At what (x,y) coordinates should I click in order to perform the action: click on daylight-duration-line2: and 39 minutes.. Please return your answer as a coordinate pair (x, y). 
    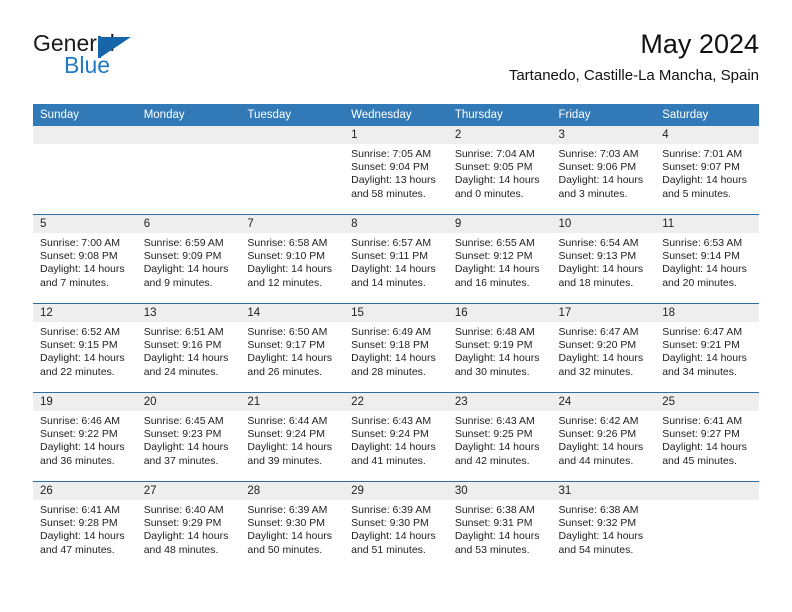
    Looking at the image, I should click on (285, 460).